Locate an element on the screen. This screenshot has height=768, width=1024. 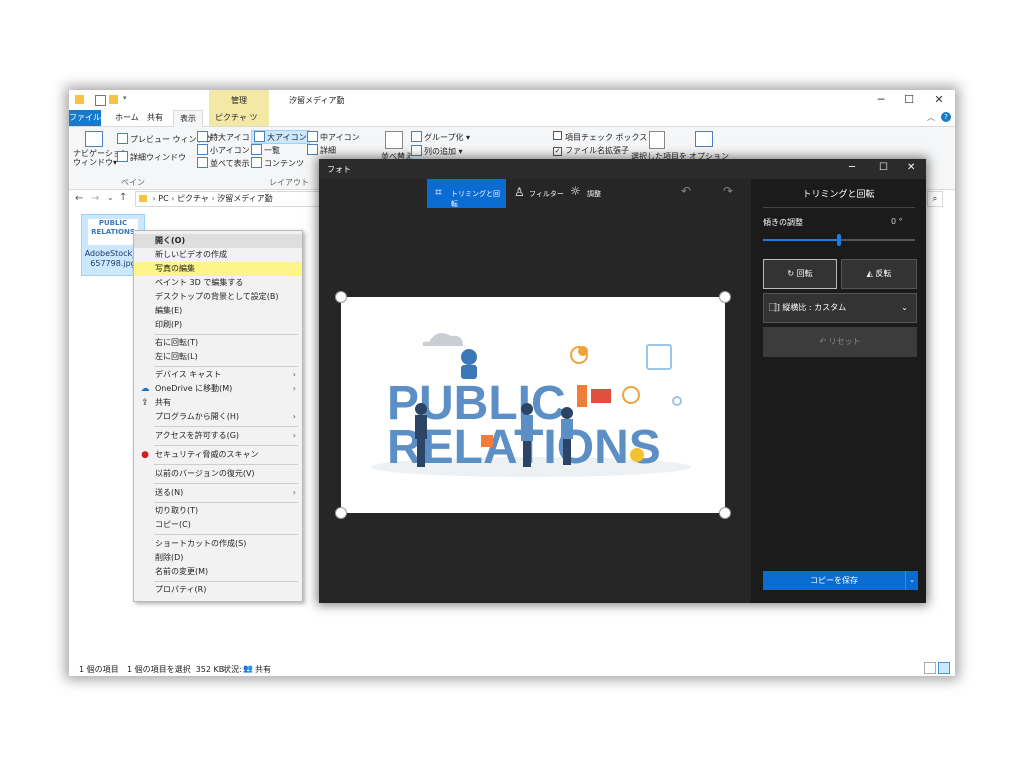
list-icon is located at coordinates (256, 149).